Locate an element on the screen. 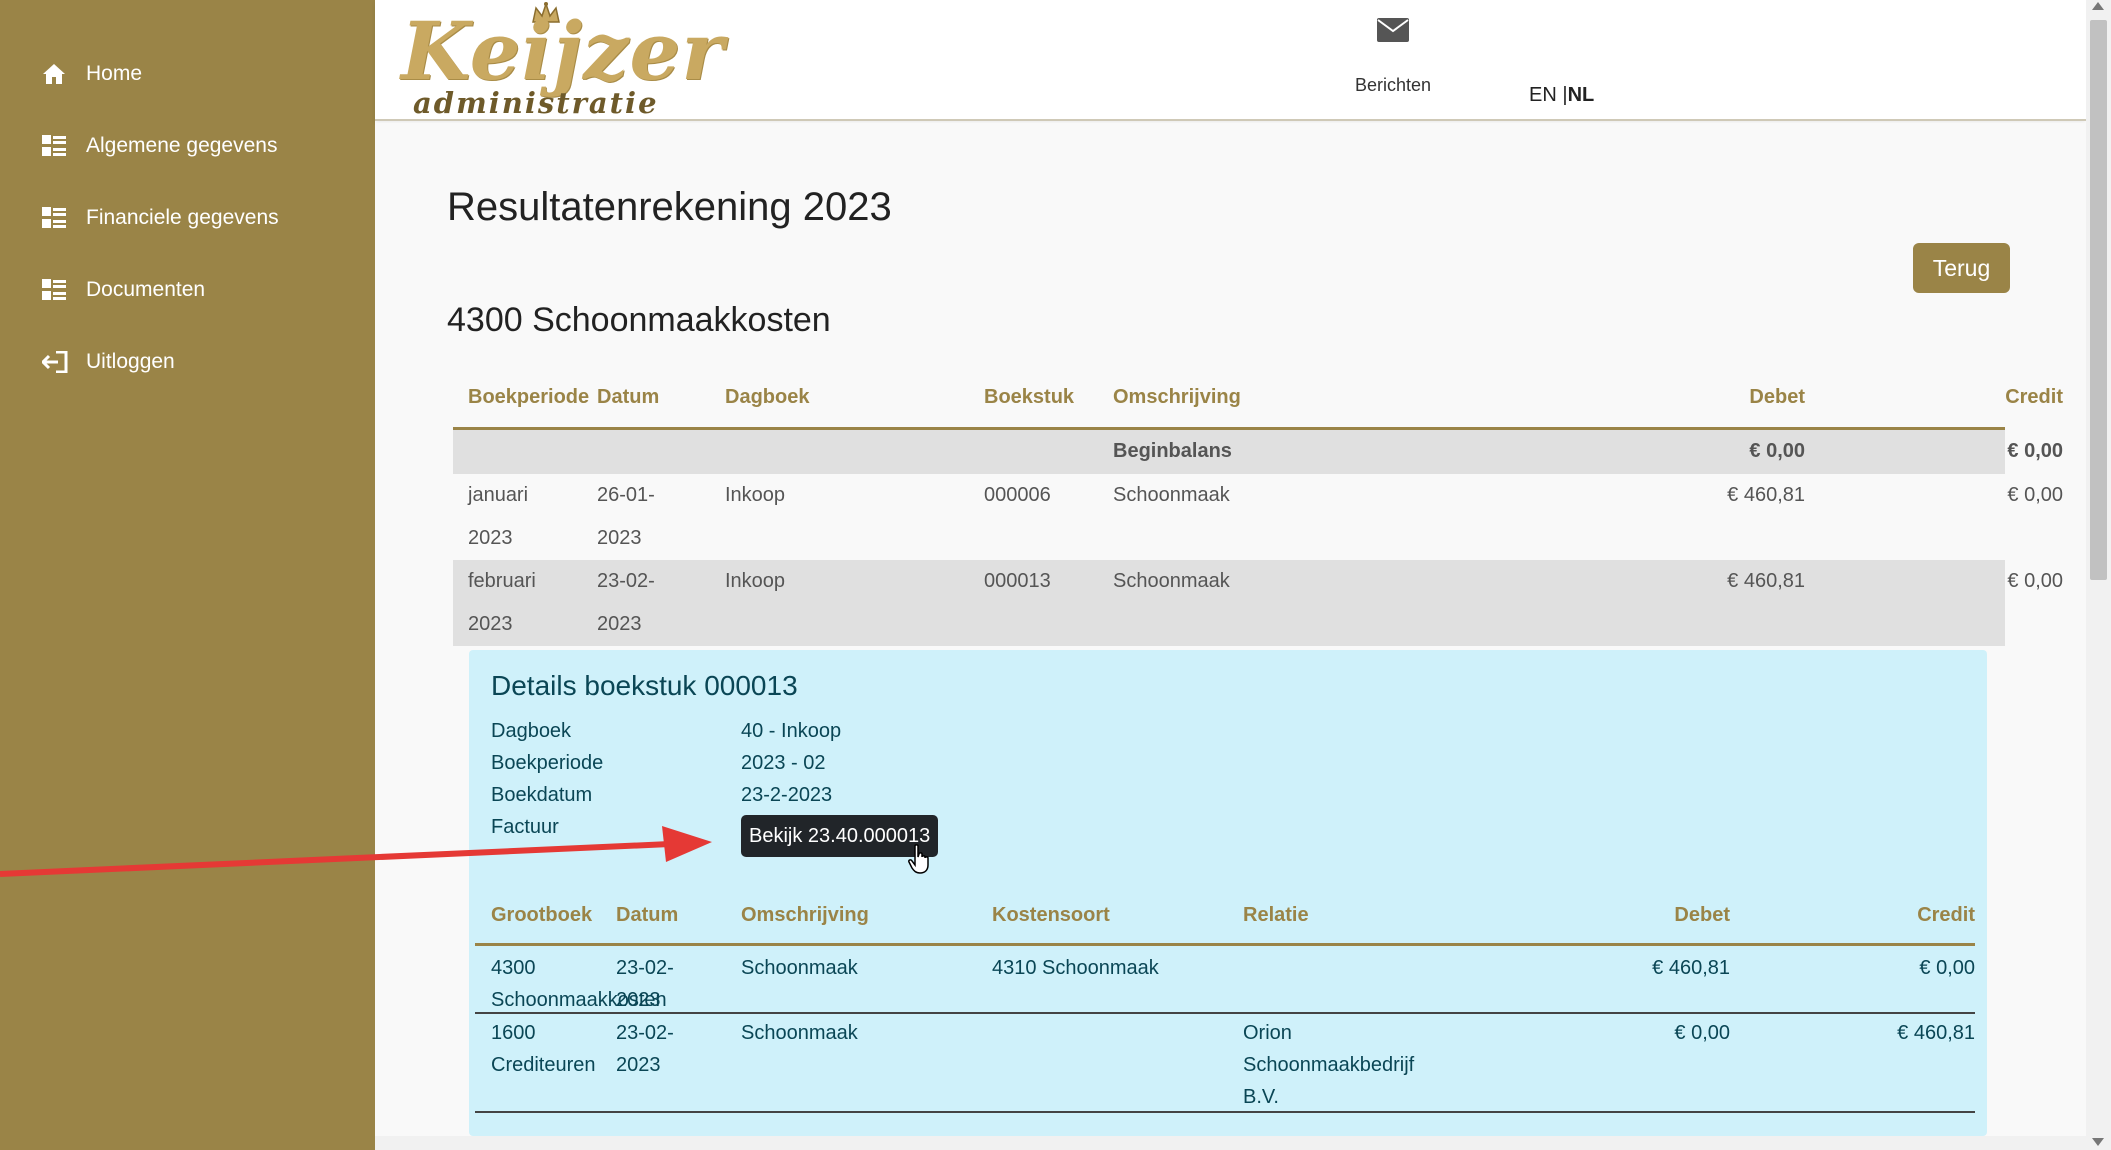  scroll-thumb is located at coordinates (2098, 300).